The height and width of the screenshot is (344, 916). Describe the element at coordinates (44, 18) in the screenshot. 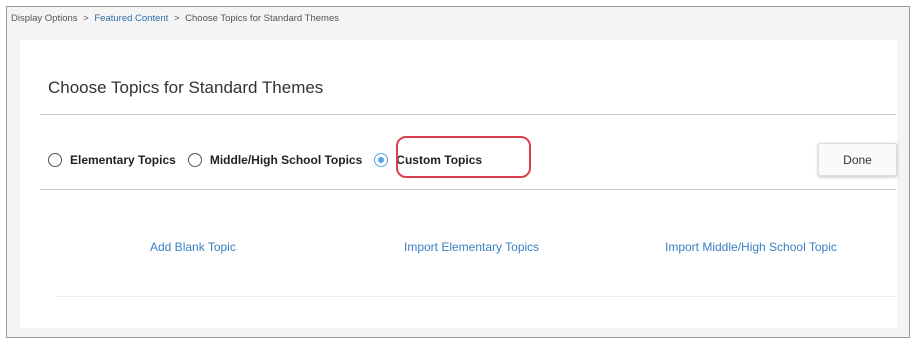

I see `breadcrumb-display-options: Display Options` at that location.